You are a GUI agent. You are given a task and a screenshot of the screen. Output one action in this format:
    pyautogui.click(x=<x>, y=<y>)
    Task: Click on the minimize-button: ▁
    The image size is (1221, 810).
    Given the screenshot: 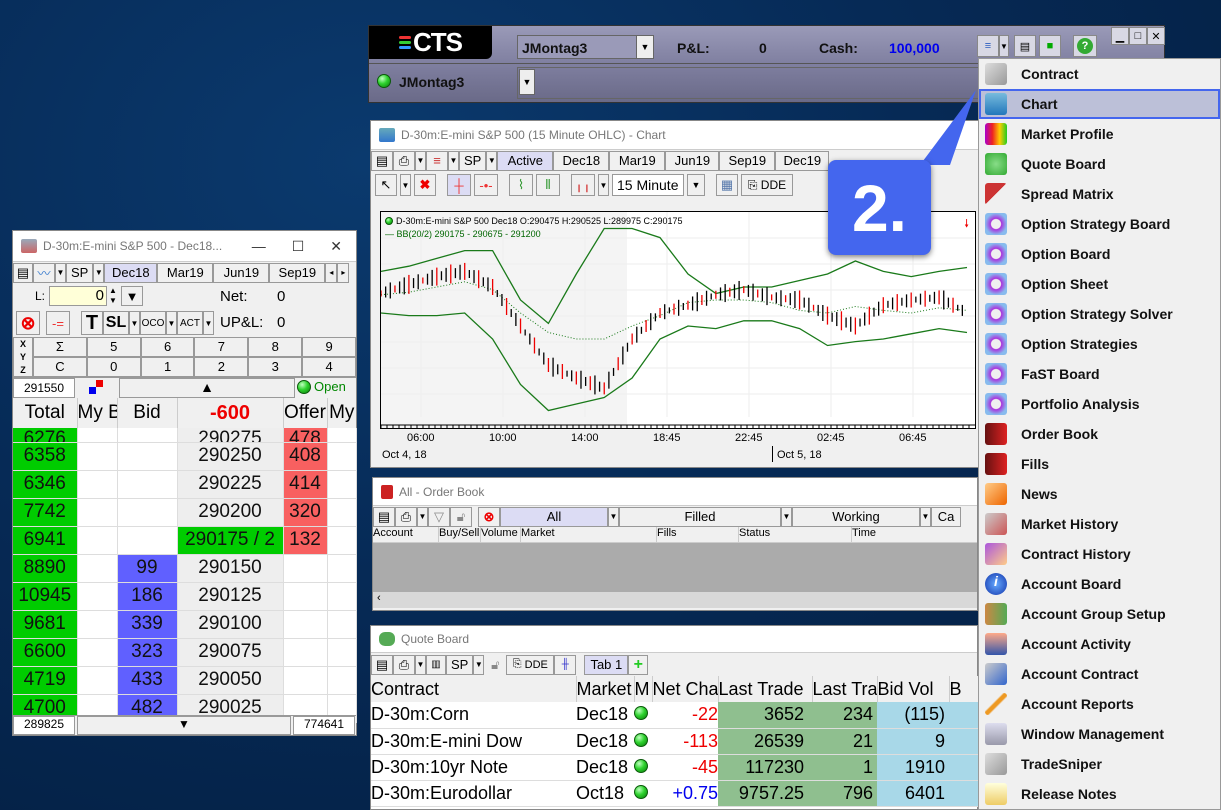 What is the action you would take?
    pyautogui.click(x=1120, y=36)
    